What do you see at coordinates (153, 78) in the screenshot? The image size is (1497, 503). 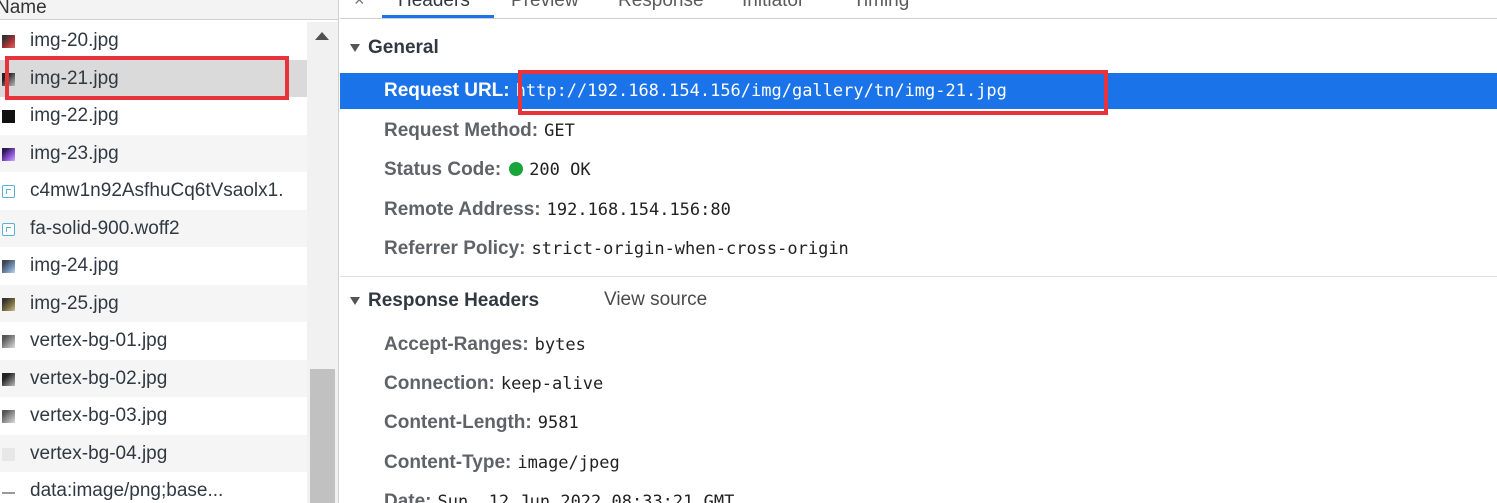 I see `request-row-img-21: img-21.jpg` at bounding box center [153, 78].